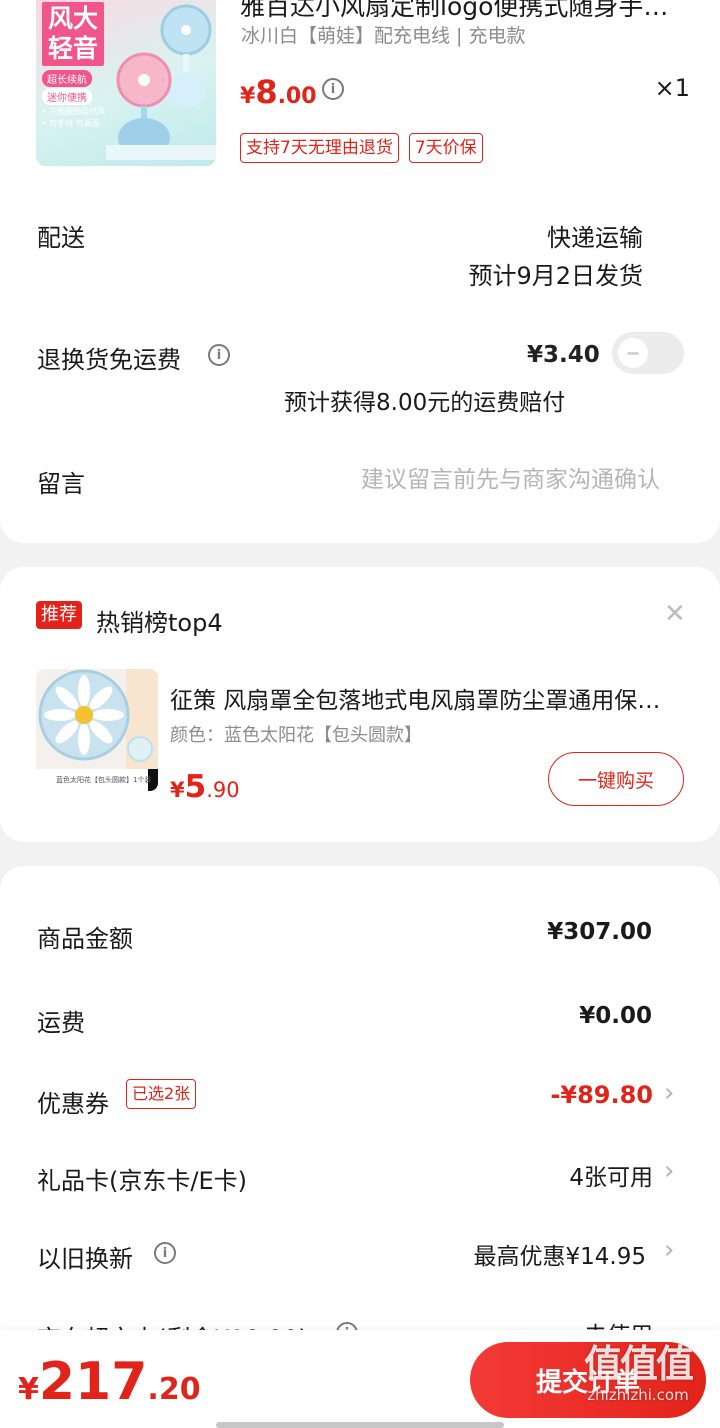 The height and width of the screenshot is (1428, 720). I want to click on goods-amount-value: ¥307.00, so click(599, 932).